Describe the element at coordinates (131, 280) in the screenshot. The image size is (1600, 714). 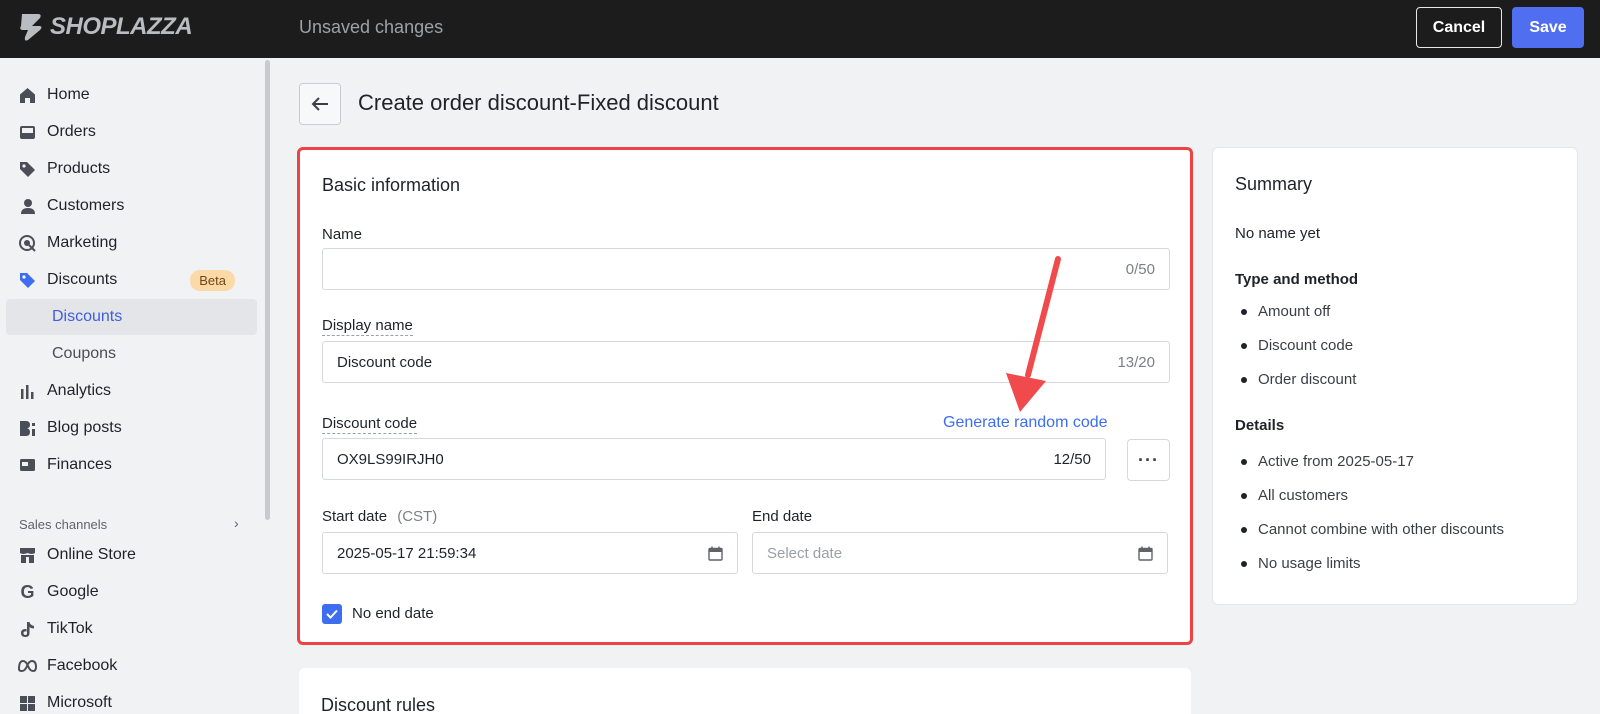
I see `sidebar-item-discounts: Discounts Beta` at that location.